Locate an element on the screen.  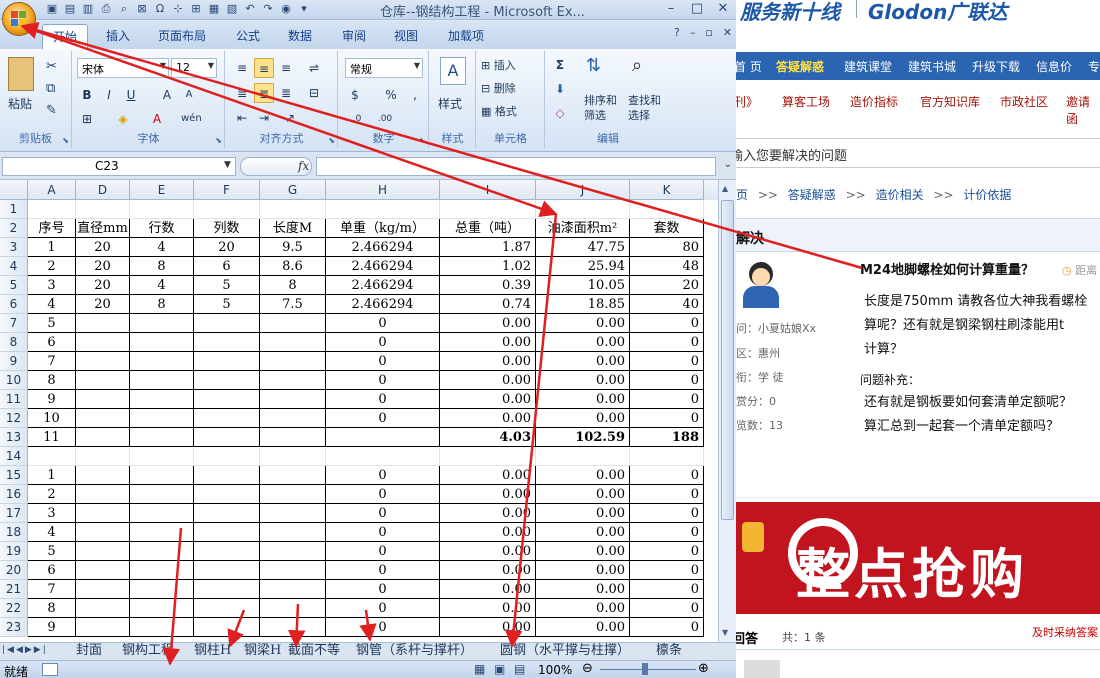
tab-view: 视图 is located at coordinates (406, 35).